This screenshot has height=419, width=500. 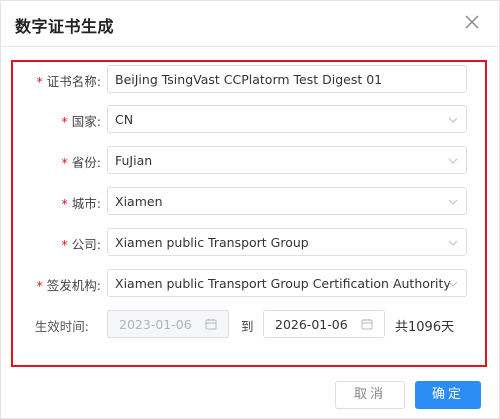 I want to click on date-range-separator: 到, so click(x=247, y=326).